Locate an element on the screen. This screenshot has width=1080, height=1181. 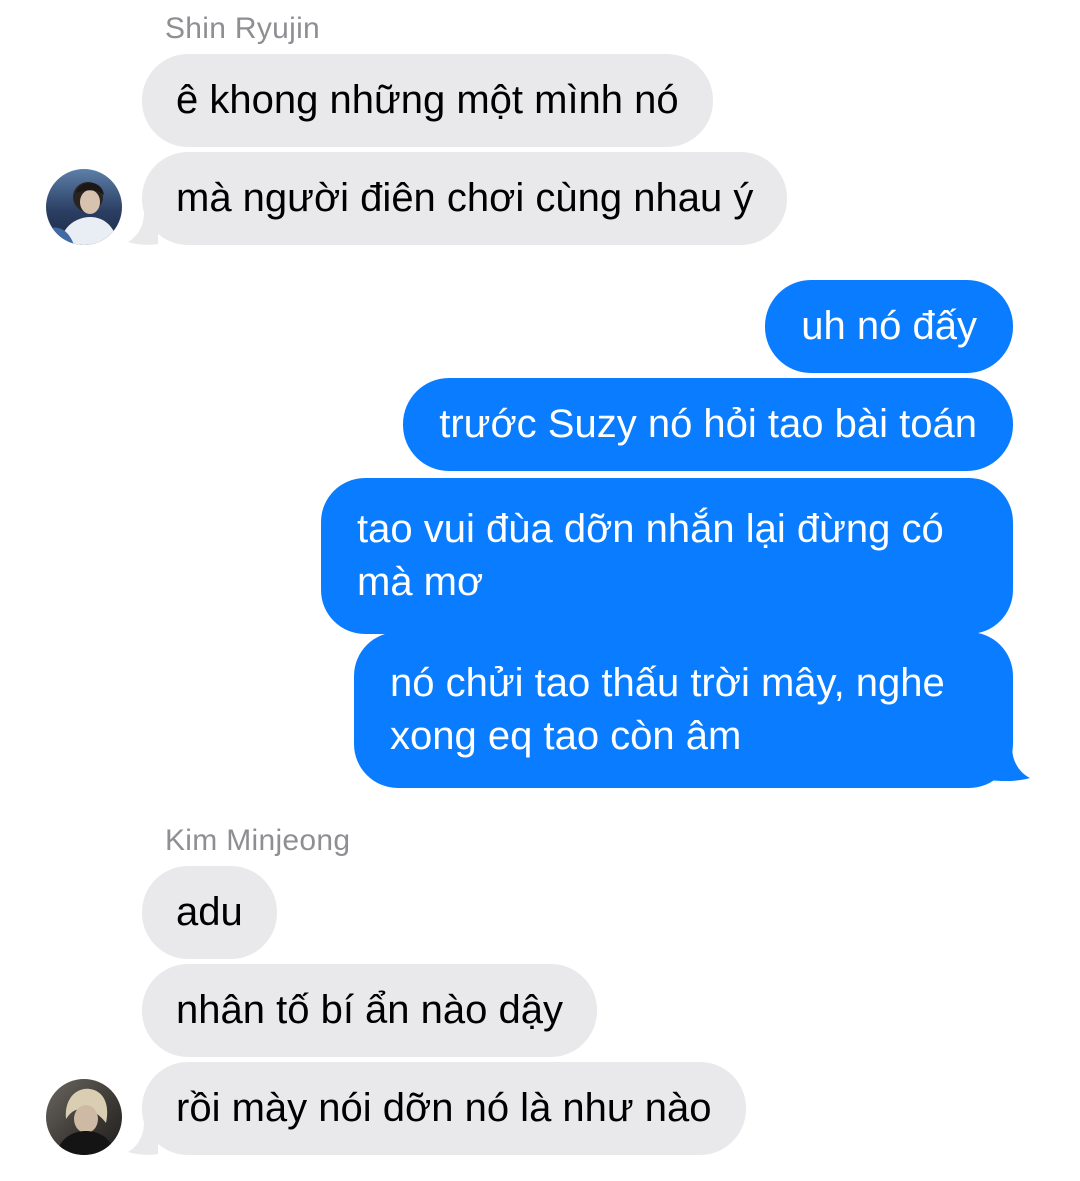
incoming-message-bubble: rồi mày nói dỡn nó là như nào is located at coordinates (444, 1108).